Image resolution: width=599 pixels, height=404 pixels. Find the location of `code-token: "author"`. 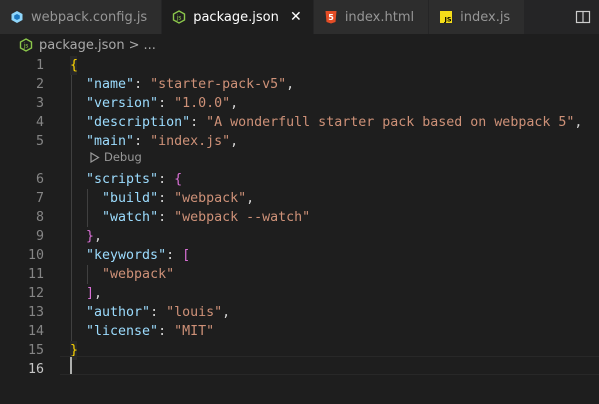

code-token: "author" is located at coordinates (118, 312).